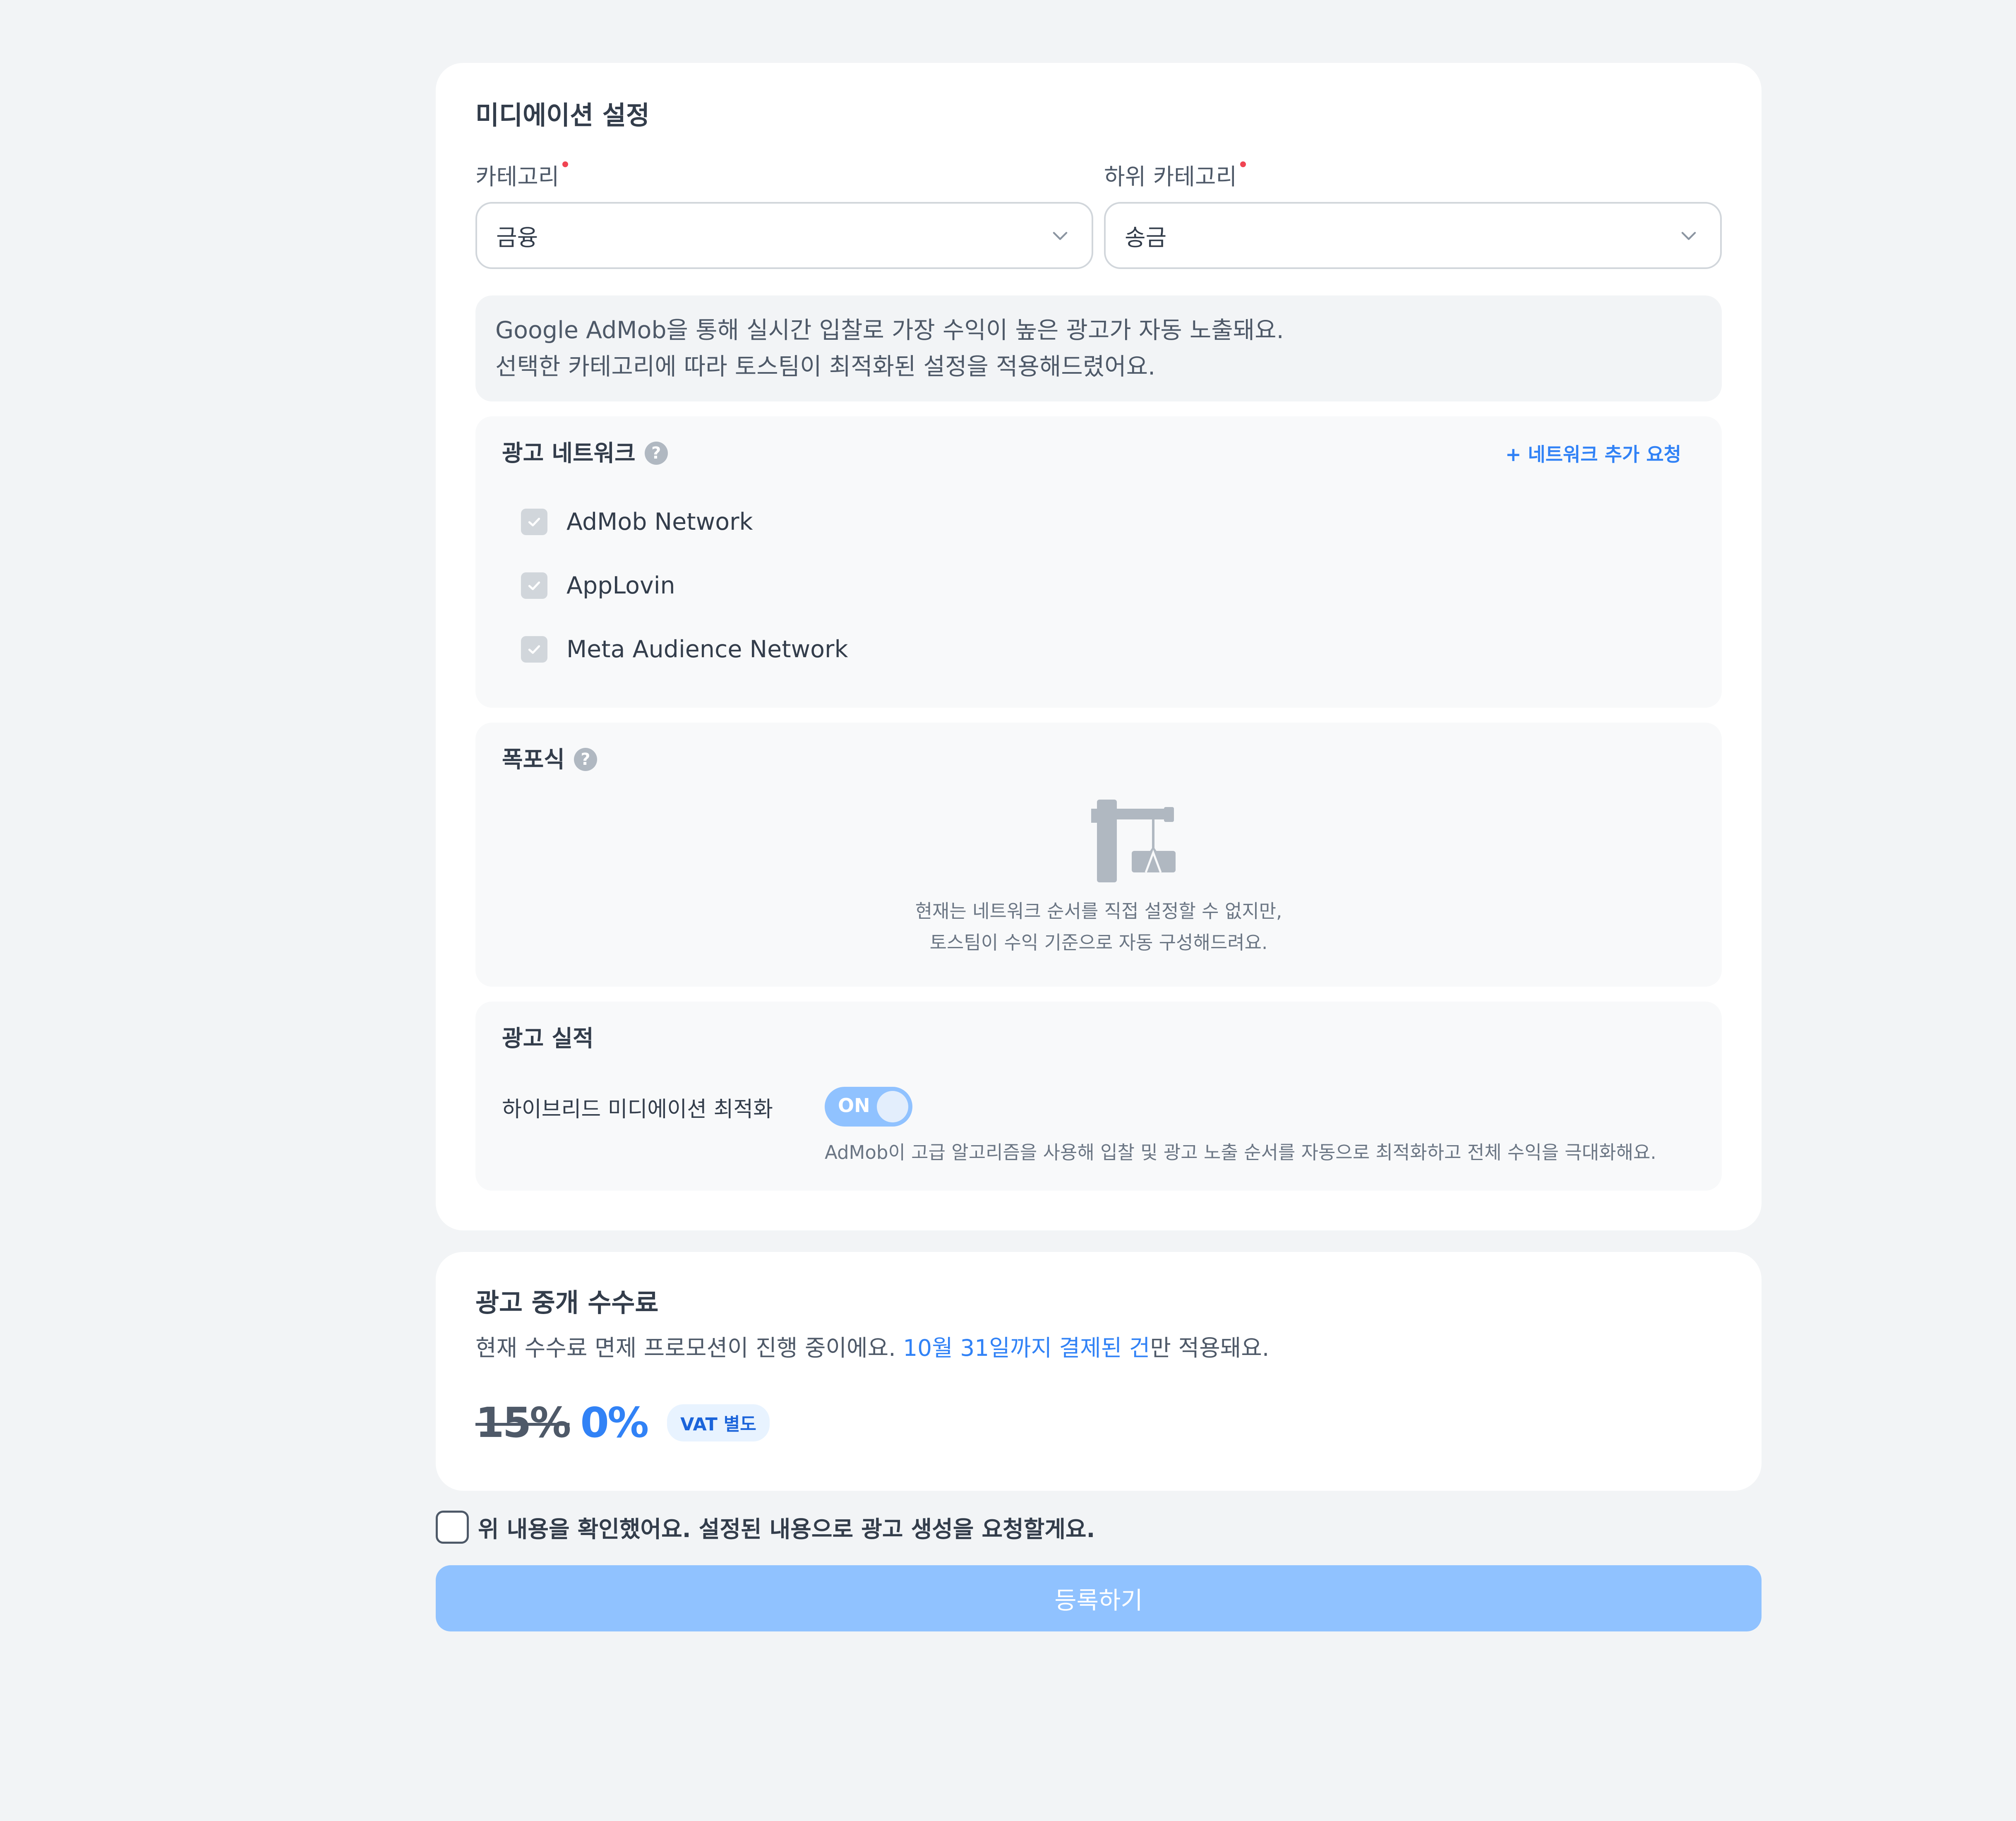  I want to click on ad-performance-title-group: 광고 실적, so click(1098, 1038).